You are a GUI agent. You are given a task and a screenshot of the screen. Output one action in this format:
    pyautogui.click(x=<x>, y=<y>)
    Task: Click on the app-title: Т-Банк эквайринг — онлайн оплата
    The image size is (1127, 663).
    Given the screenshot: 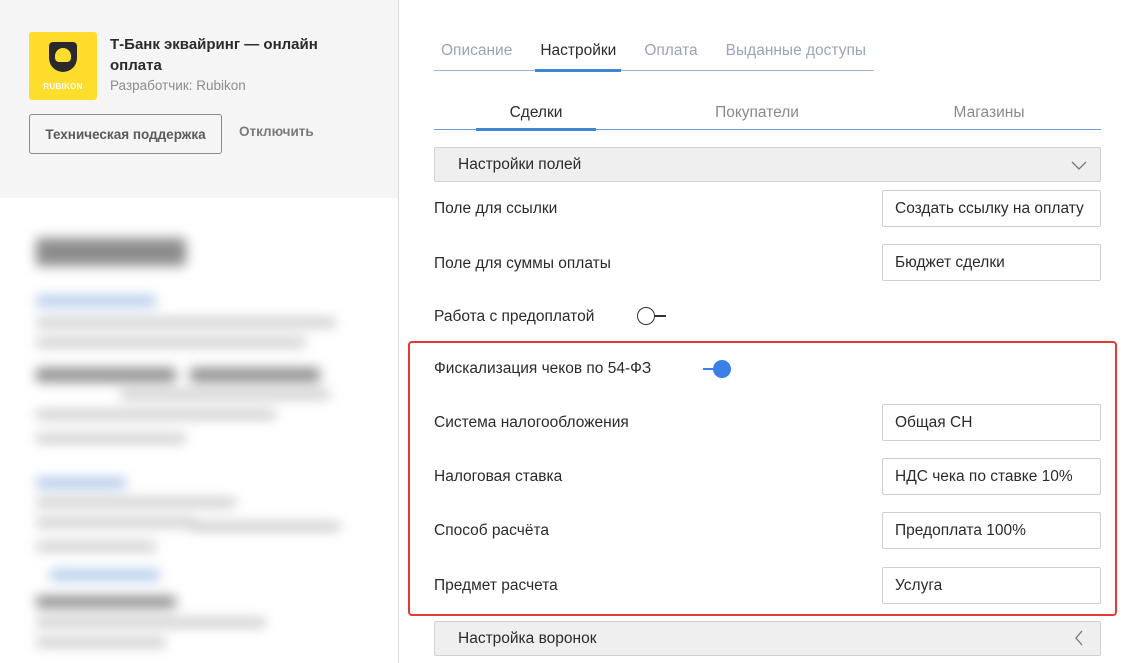 What is the action you would take?
    pyautogui.click(x=214, y=55)
    